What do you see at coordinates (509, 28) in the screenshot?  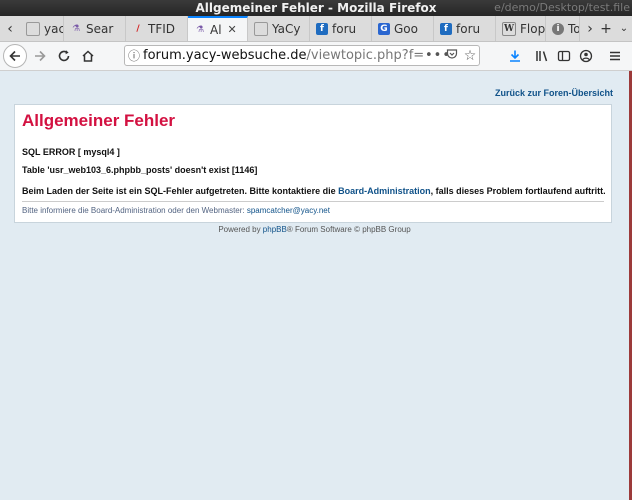 I see `wikipedia-icon: W` at bounding box center [509, 28].